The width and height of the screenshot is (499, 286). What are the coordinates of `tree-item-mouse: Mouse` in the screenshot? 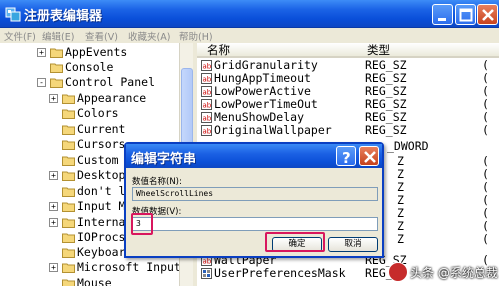 It's located at (89, 281).